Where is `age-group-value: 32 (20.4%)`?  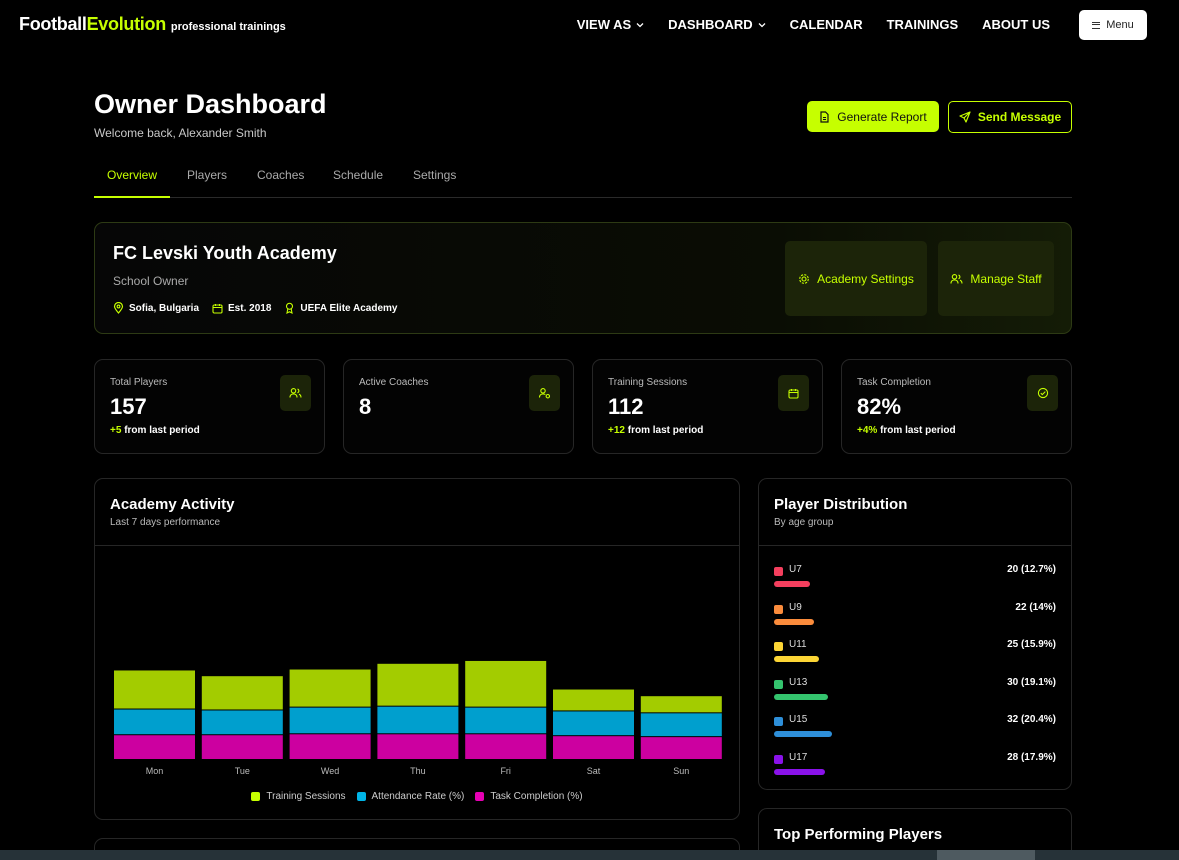
age-group-value: 32 (20.4%) is located at coordinates (1031, 720).